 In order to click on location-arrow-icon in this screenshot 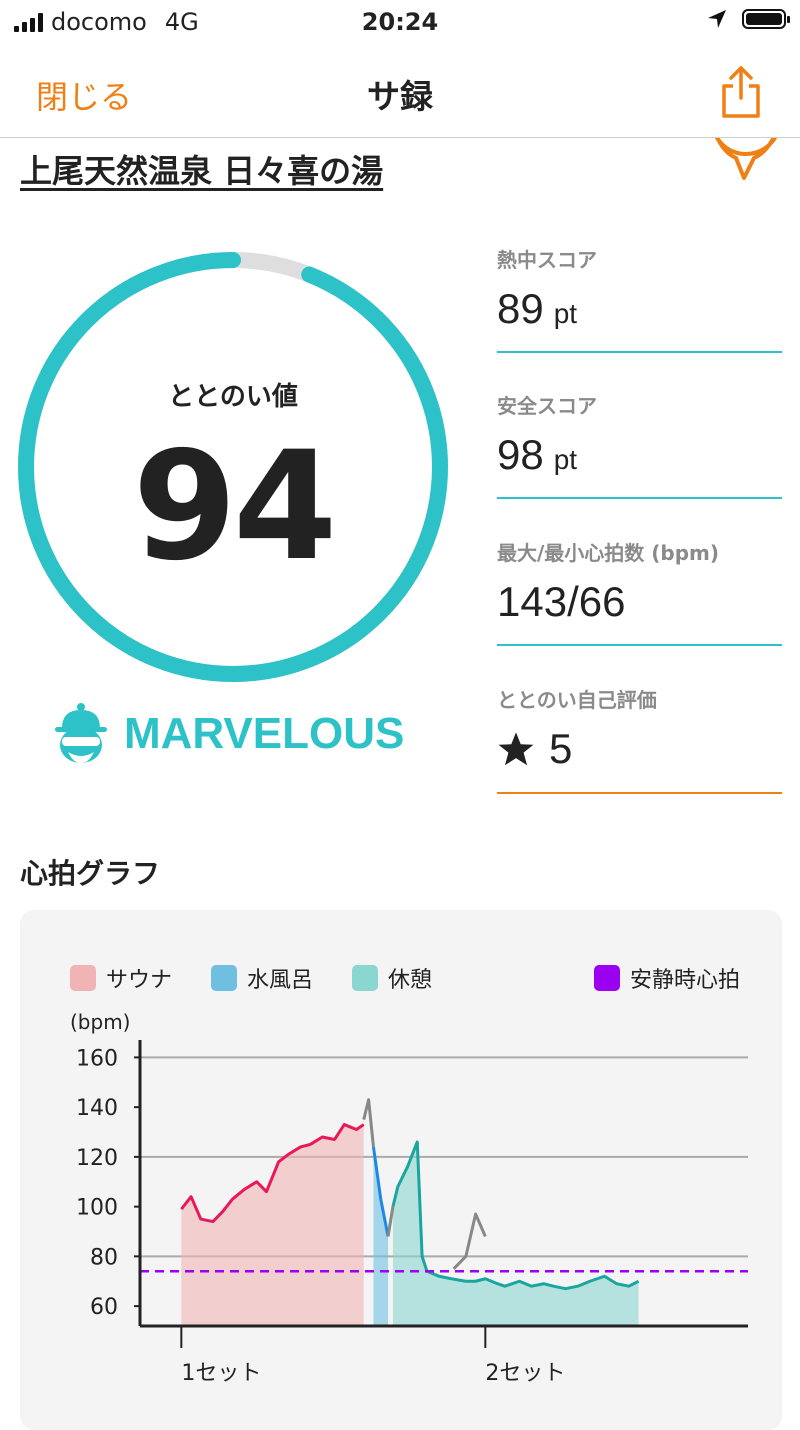, I will do `click(717, 19)`.